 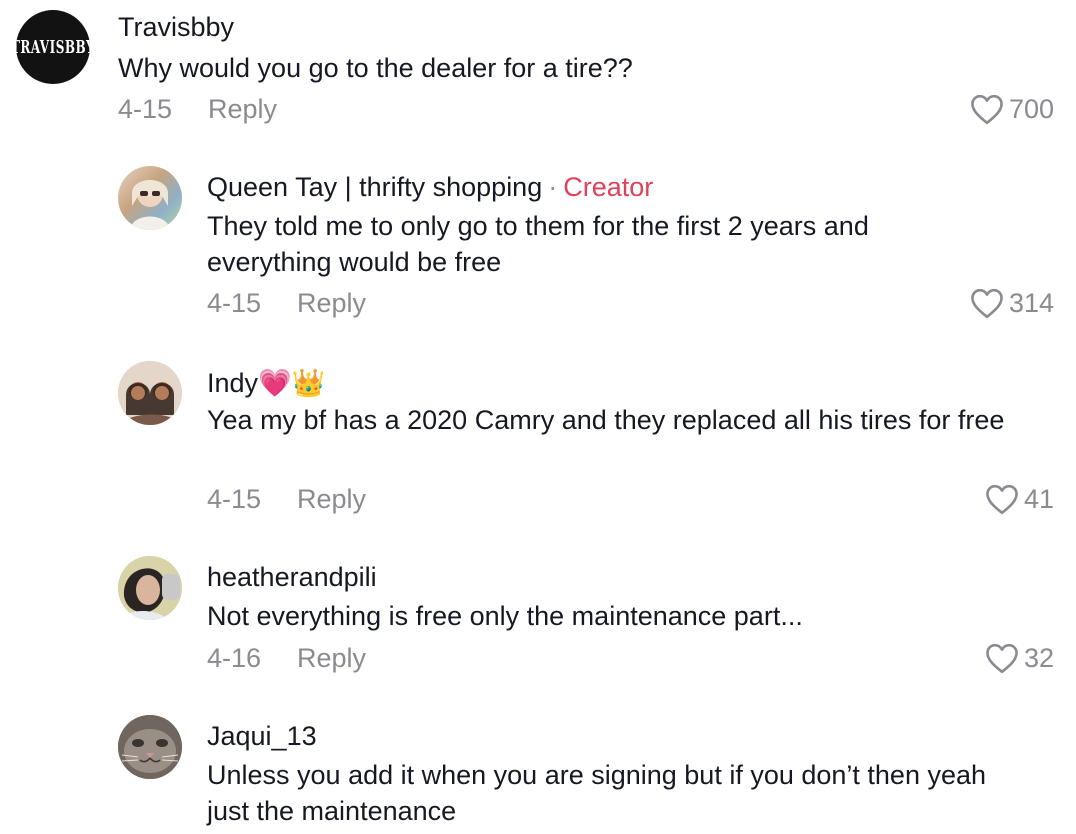 I want to click on like-count: 700, so click(x=1031, y=108).